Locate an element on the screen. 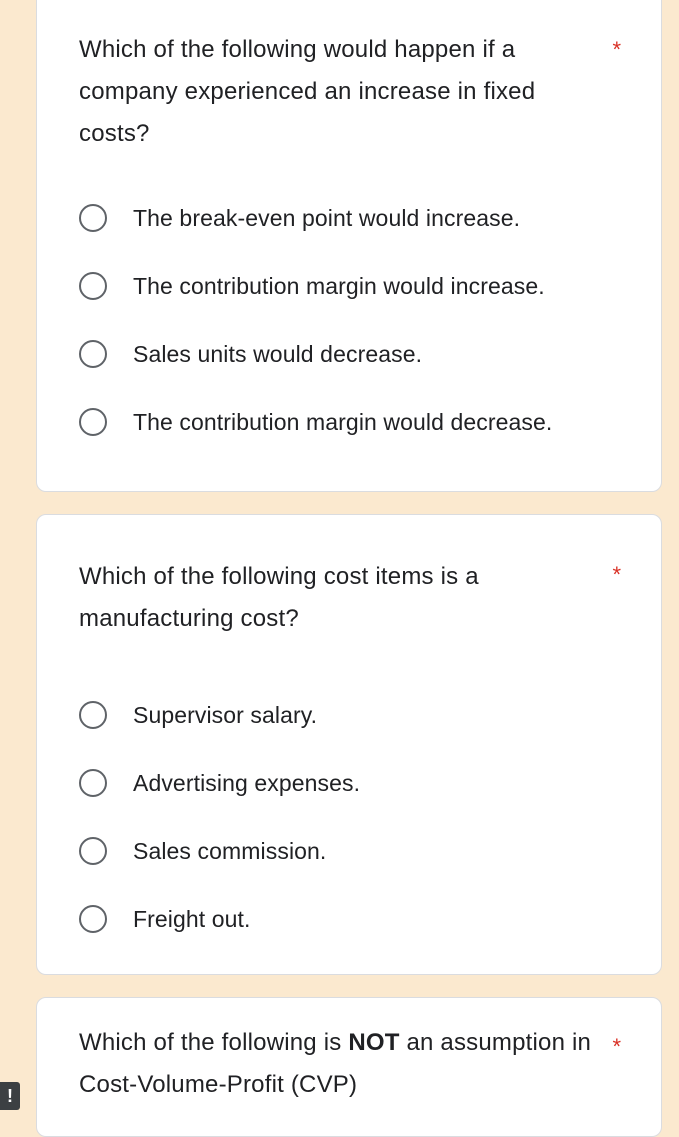 The height and width of the screenshot is (1137, 679). radio-option: Supervisor salary. is located at coordinates (360, 715).